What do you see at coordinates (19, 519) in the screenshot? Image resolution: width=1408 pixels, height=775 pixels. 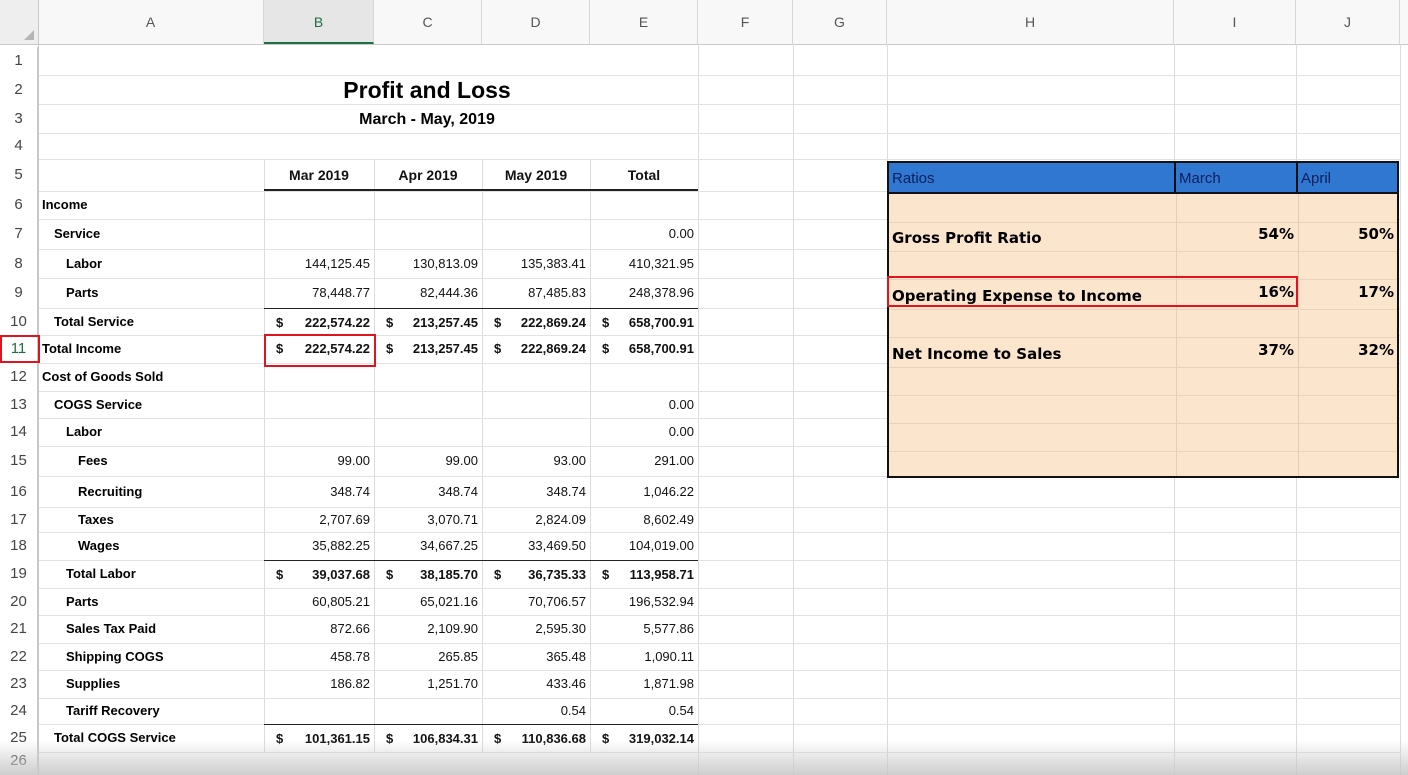 I see `row-header-17: 17` at bounding box center [19, 519].